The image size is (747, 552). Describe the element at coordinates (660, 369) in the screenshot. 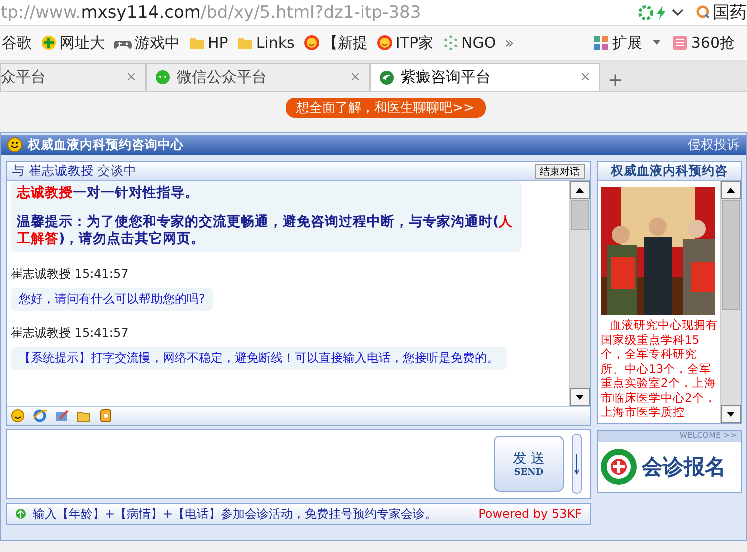

I see `side-text: 血液研究中心现拥有国家级重点学科15个，全军专科研究所、中心13个，全军重点实验室2个，上海市临床医学中心2个，上海市医学质控` at that location.